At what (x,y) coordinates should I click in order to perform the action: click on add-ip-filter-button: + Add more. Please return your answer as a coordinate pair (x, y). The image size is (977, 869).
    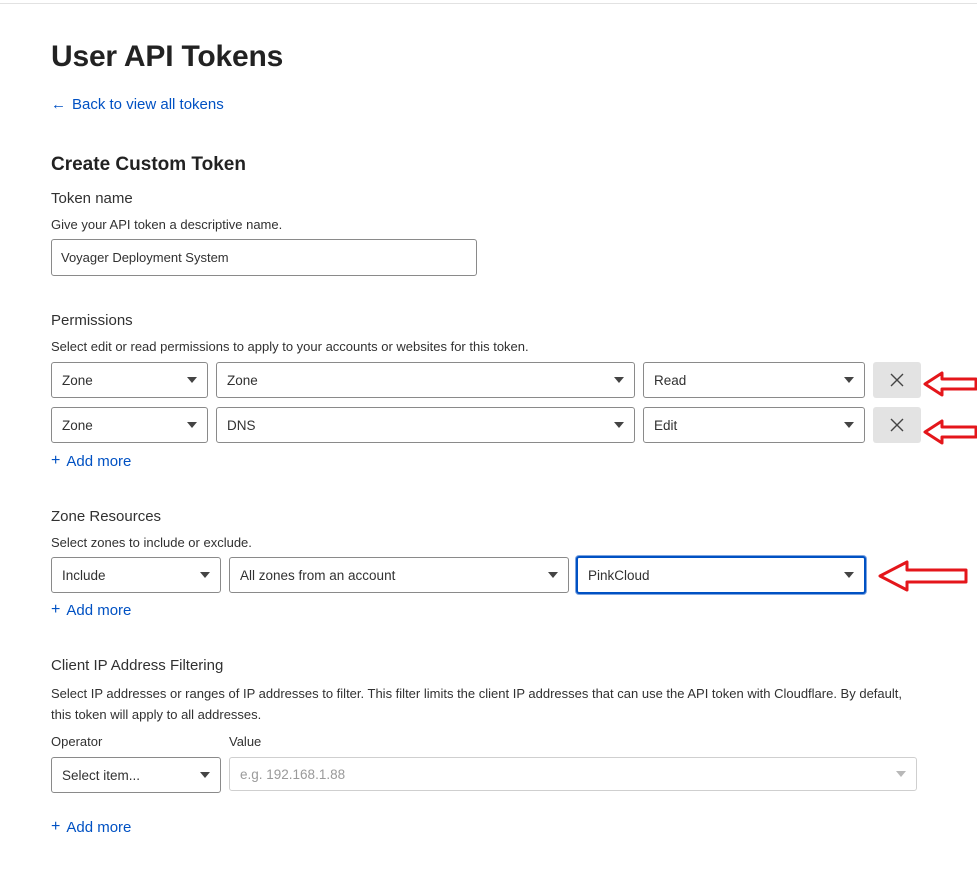
    Looking at the image, I should click on (91, 827).